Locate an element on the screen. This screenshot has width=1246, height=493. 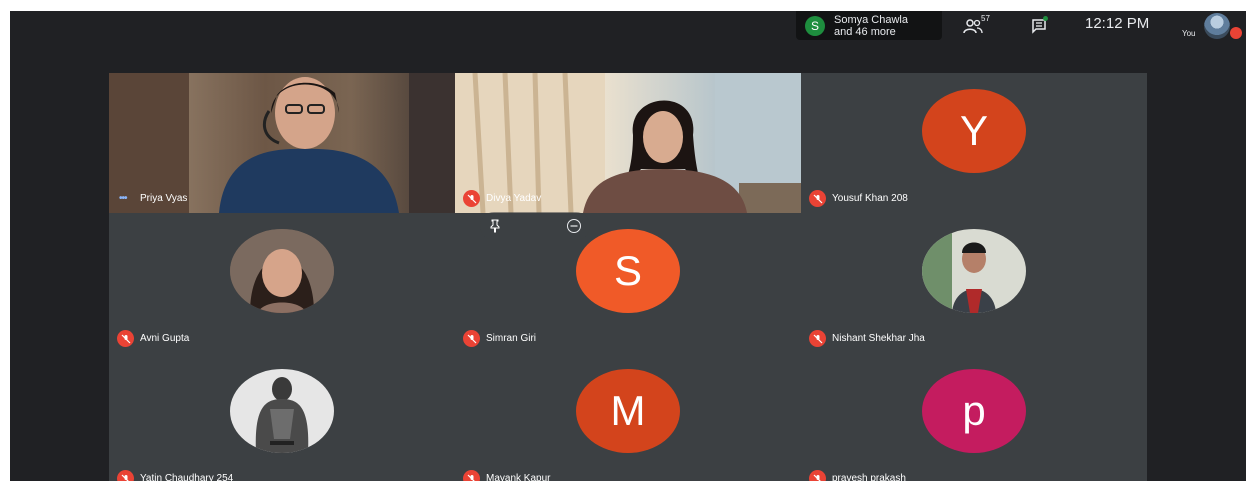
participant-name: Priya Vyas is located at coordinates (164, 198).